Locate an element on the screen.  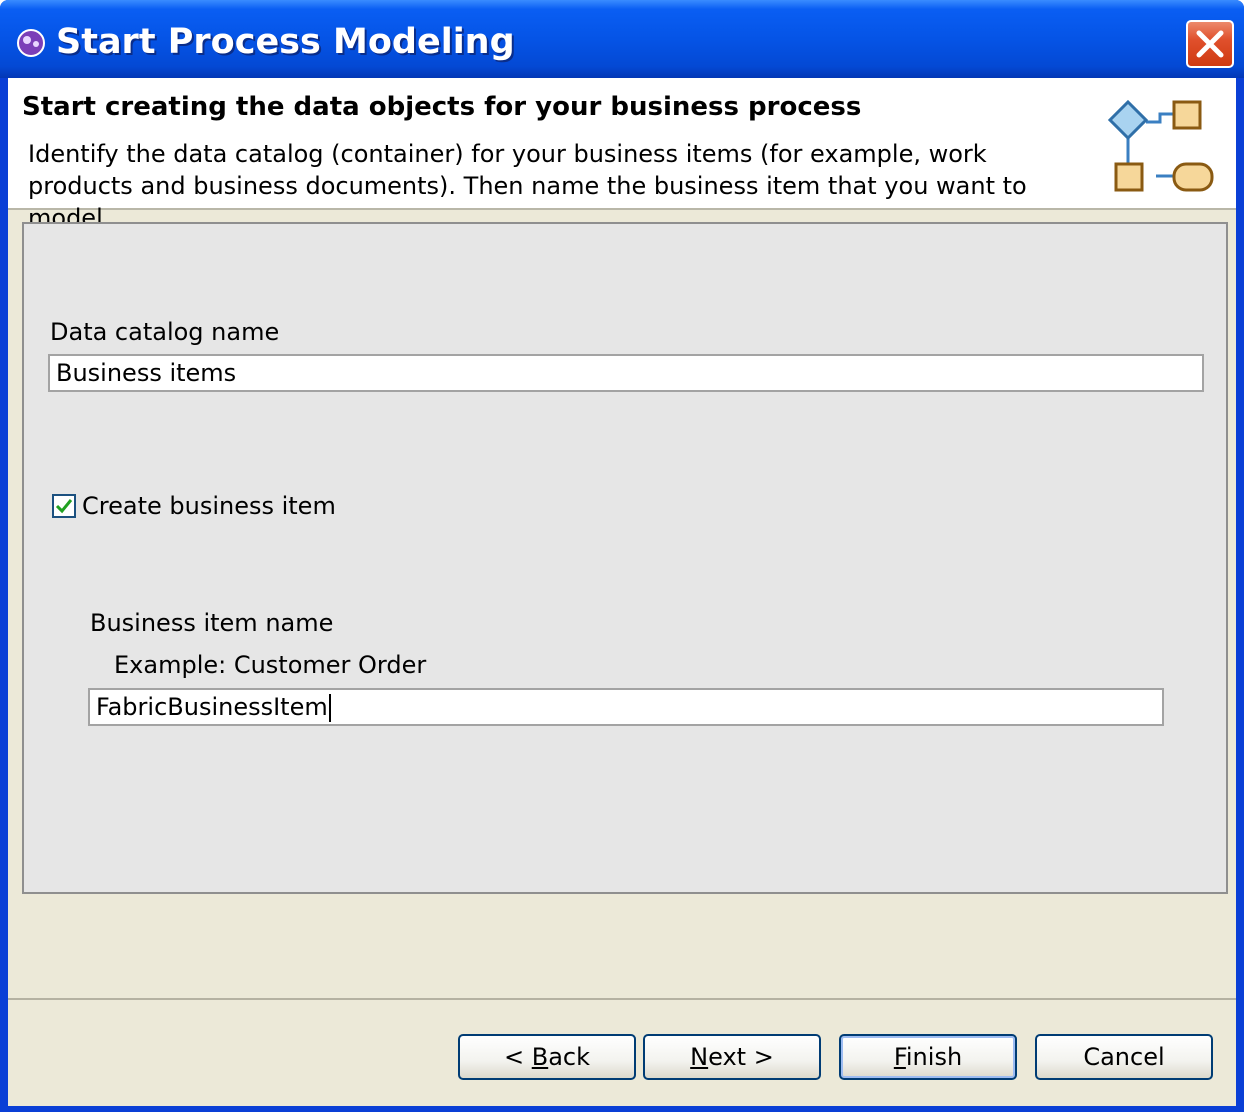
business-item-example: Example: Customer Order is located at coordinates (270, 665).